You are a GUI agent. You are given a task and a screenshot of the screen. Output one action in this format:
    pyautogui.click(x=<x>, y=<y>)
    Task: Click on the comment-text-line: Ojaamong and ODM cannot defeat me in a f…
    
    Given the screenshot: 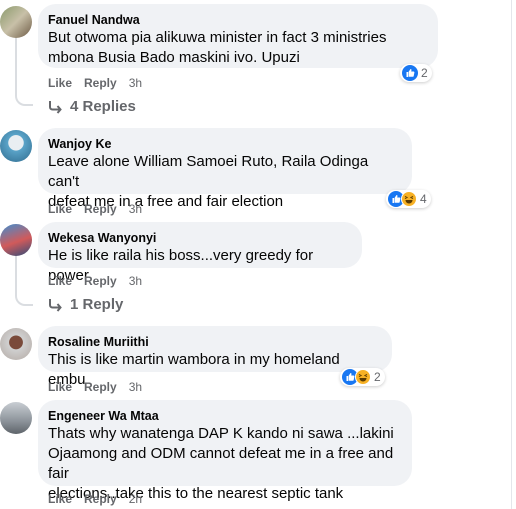 What is the action you would take?
    pyautogui.click(x=221, y=463)
    